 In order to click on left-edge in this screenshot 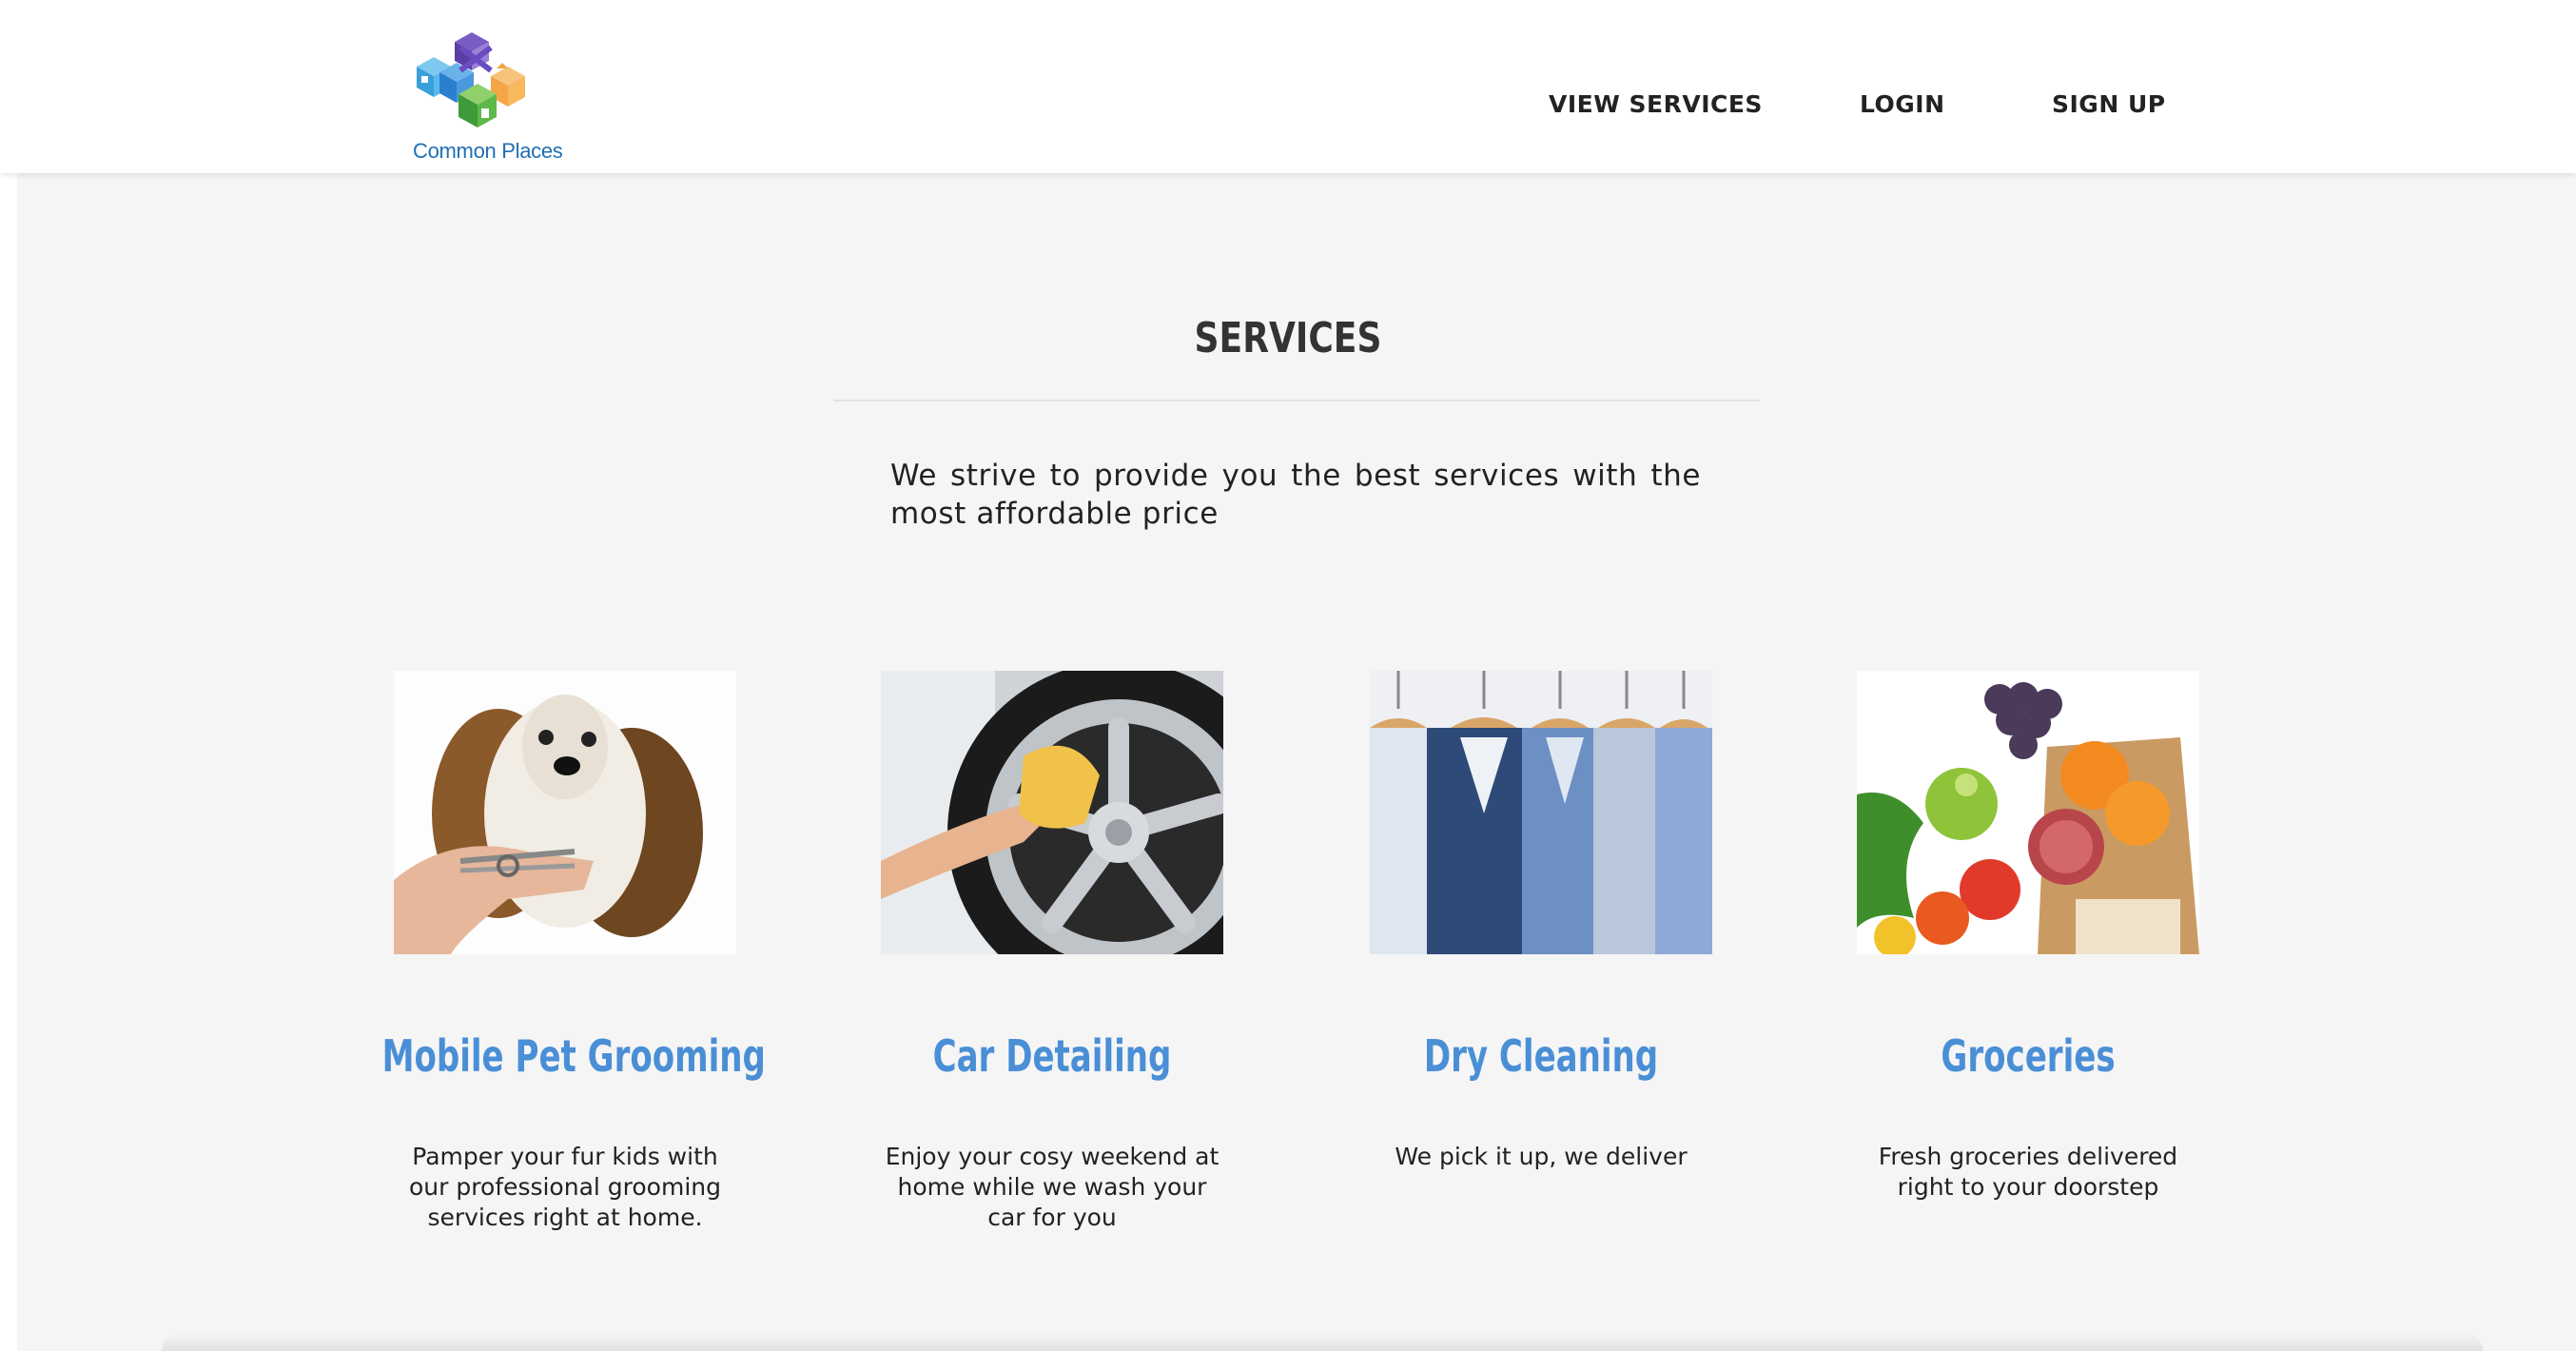, I will do `click(8, 762)`.